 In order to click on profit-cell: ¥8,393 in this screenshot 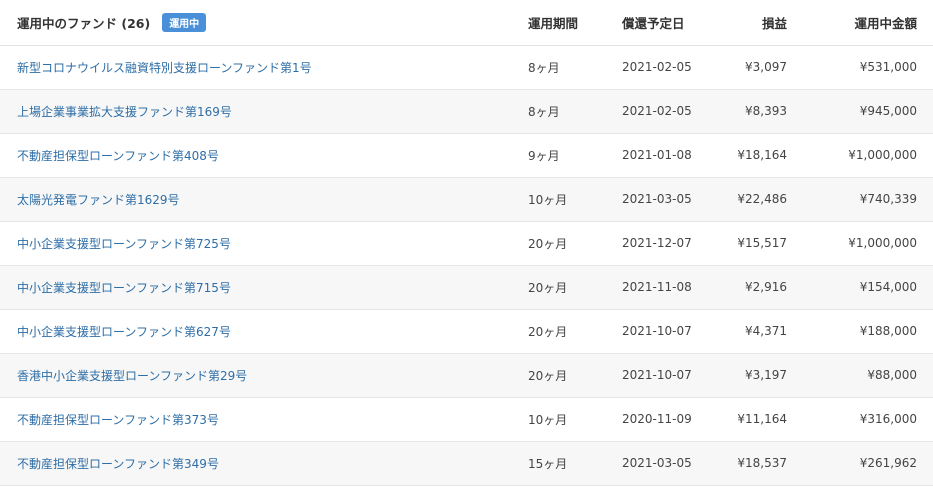, I will do `click(766, 111)`.